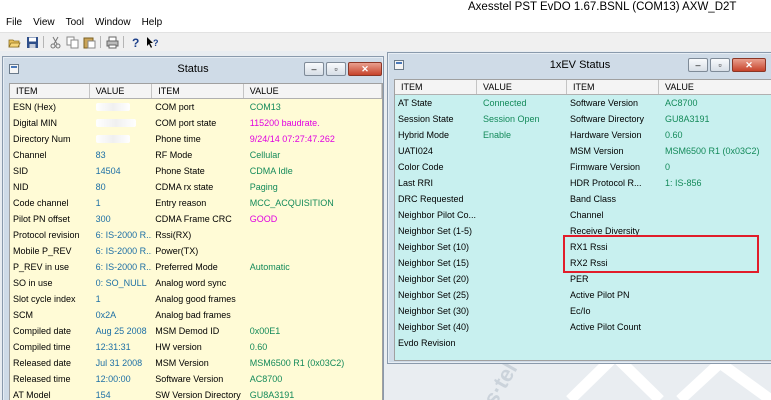  Describe the element at coordinates (152, 42) in the screenshot. I see `context-help-icon: ?` at that location.